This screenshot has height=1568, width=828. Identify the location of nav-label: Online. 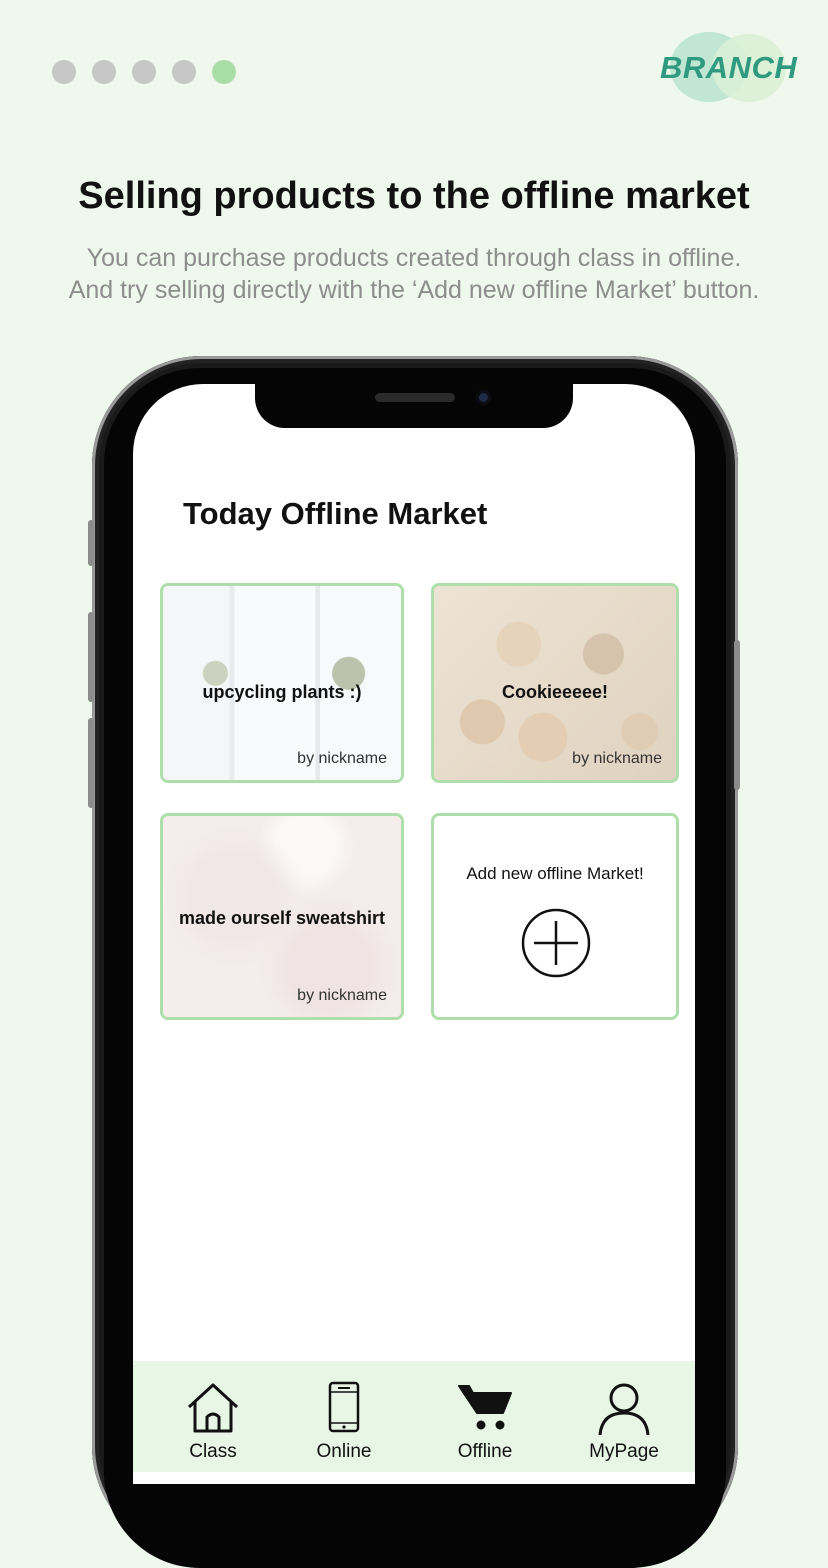
(344, 1451).